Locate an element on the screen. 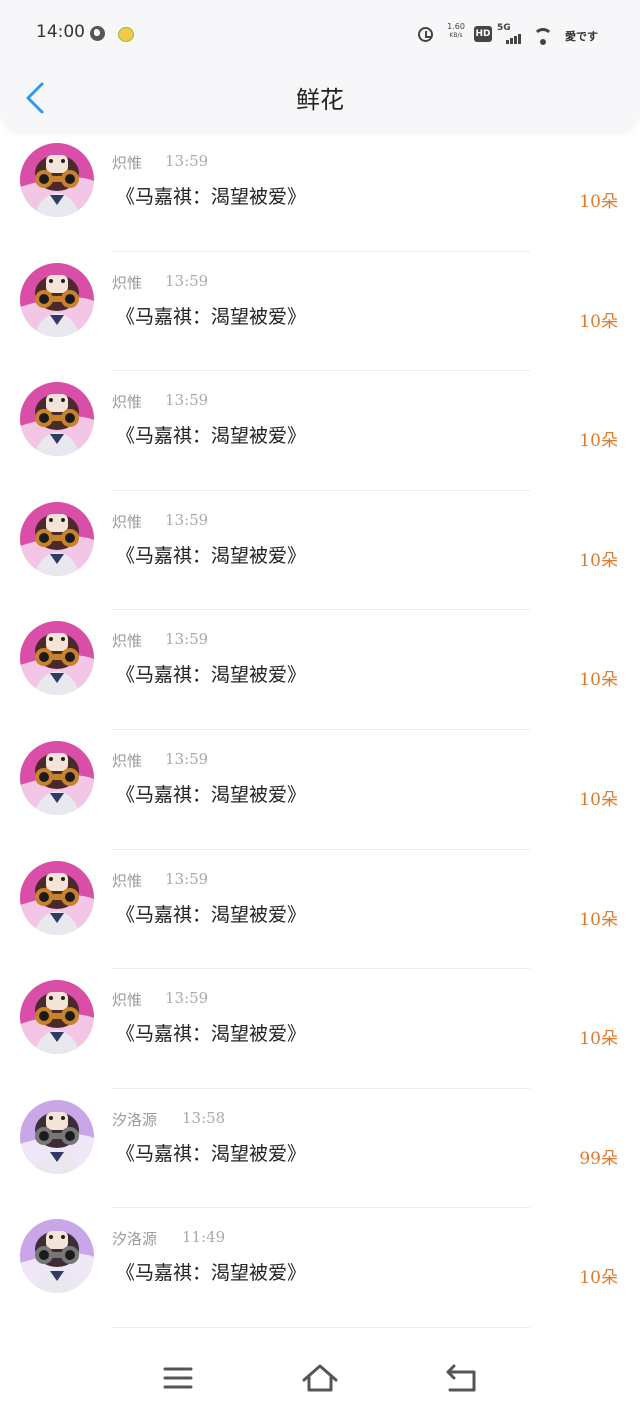 The height and width of the screenshot is (1415, 640). network-speed: 1.60 KB/s is located at coordinates (456, 31).